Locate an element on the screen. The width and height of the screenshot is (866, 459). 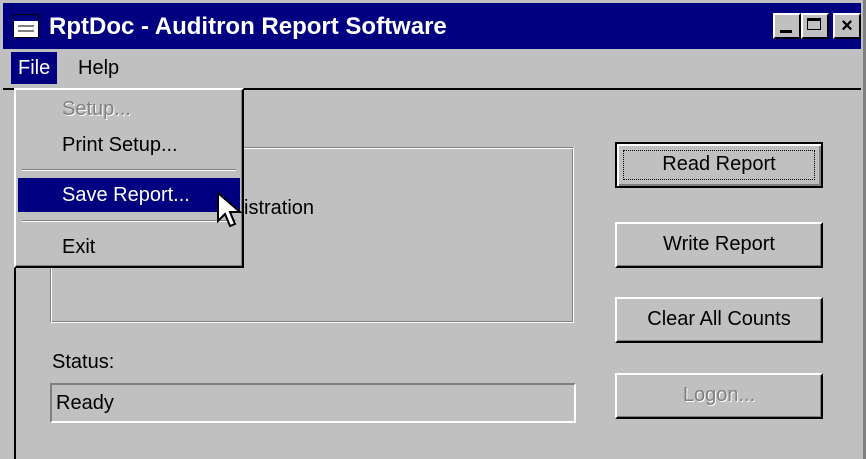
group-option-label: istration is located at coordinates (279, 208).